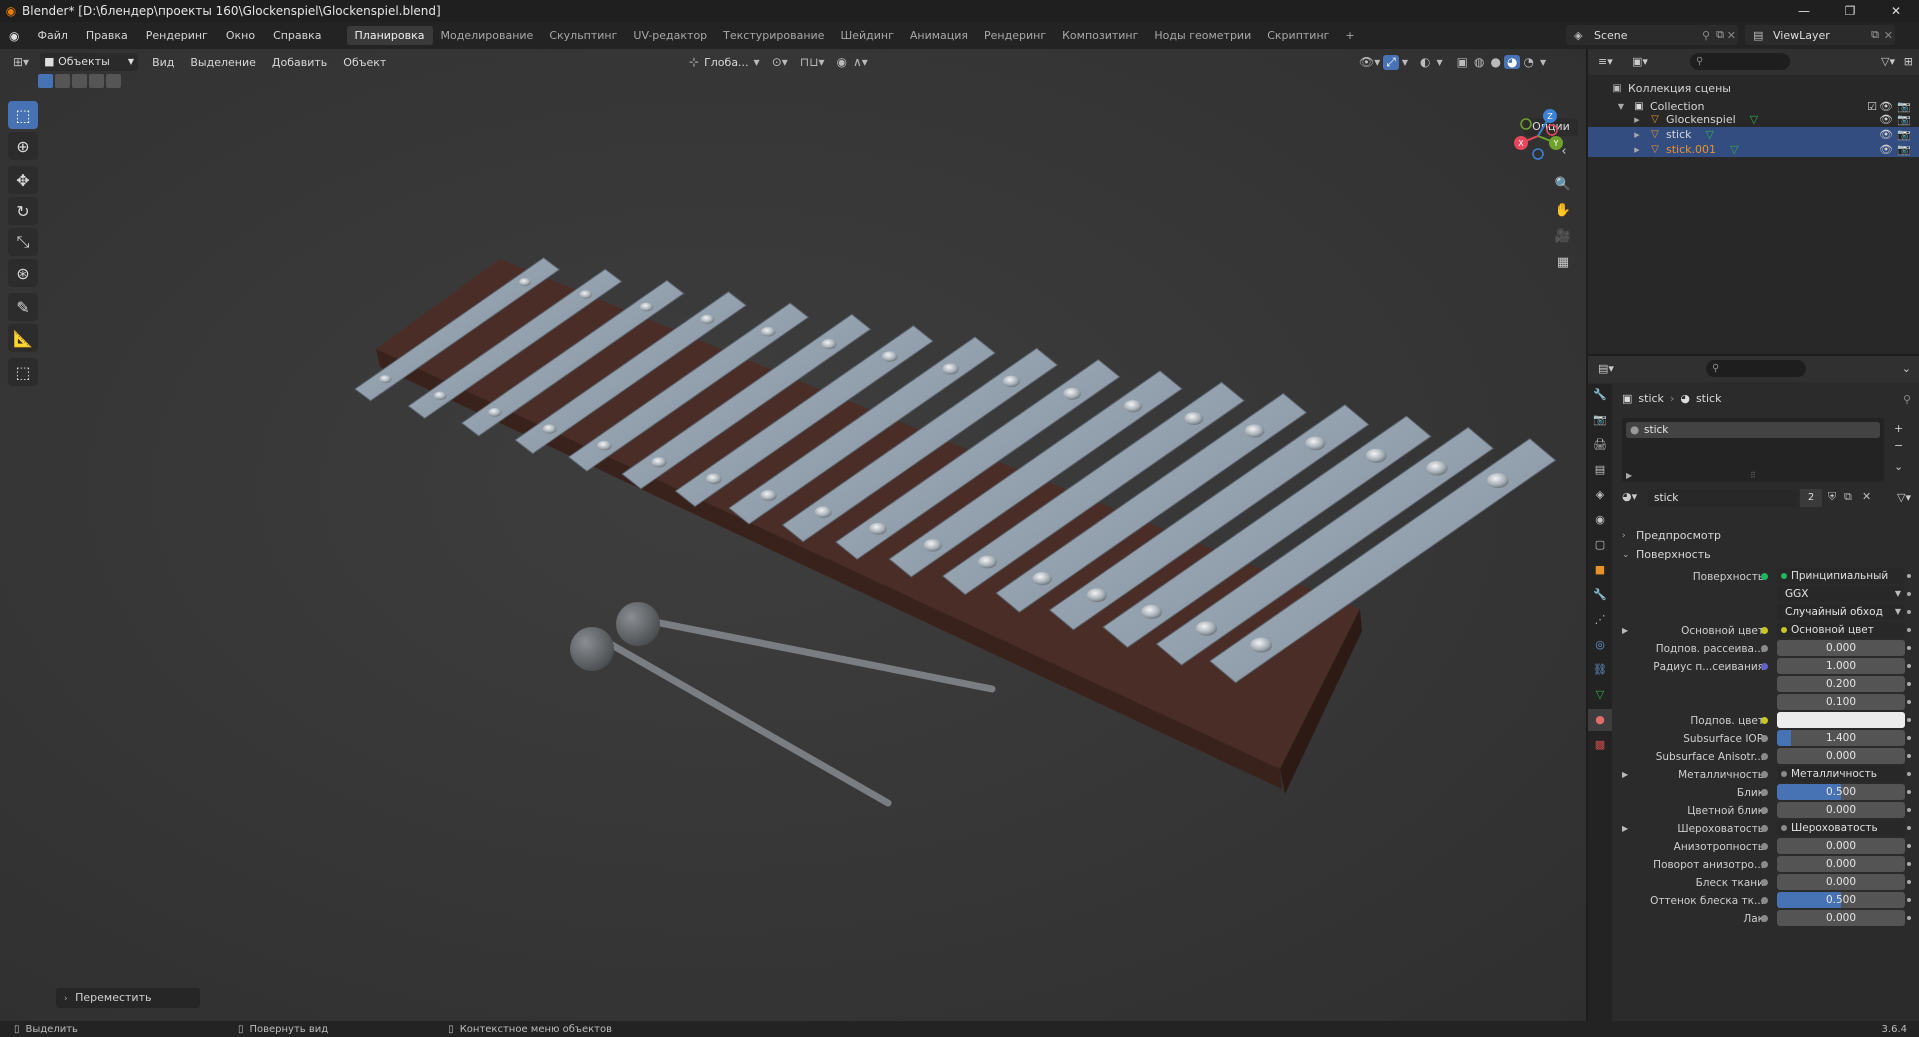 Image resolution: width=1919 pixels, height=1037 pixels. Describe the element at coordinates (1600, 470) in the screenshot. I see `view-layer-tab-icon: ▤` at that location.